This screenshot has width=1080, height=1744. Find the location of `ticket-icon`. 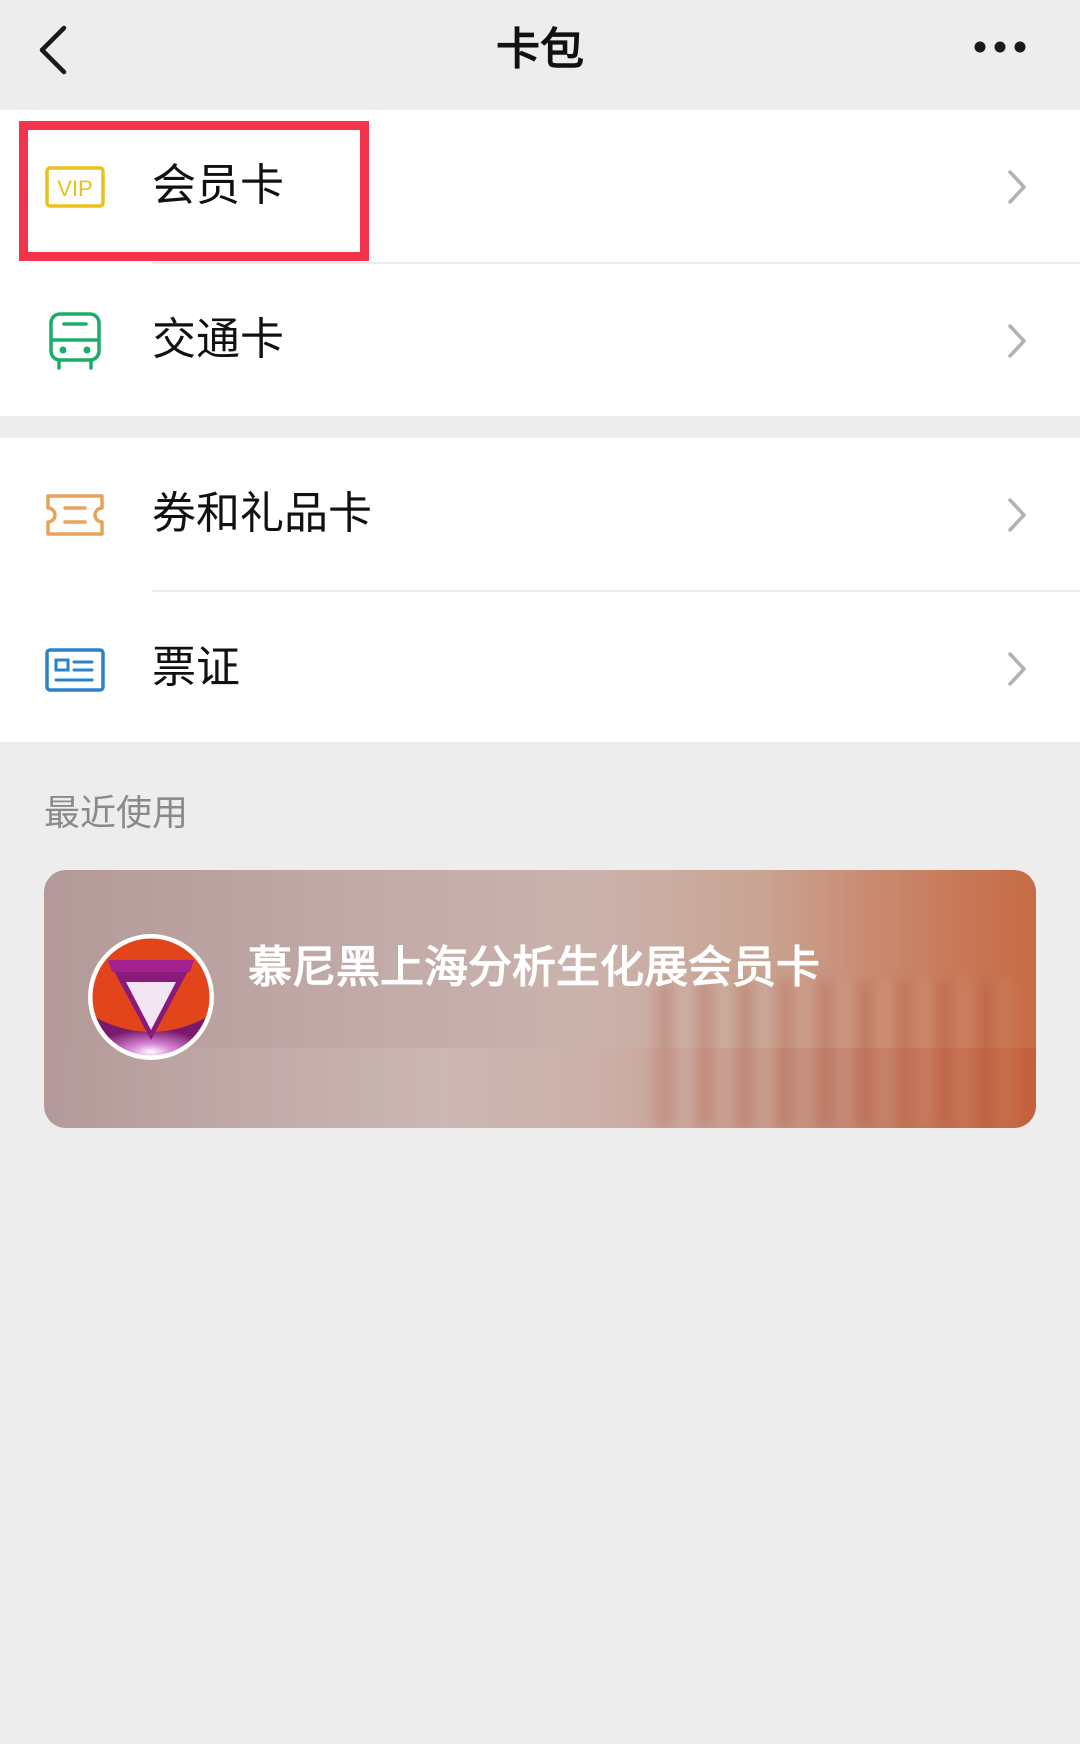

ticket-icon is located at coordinates (75, 515).